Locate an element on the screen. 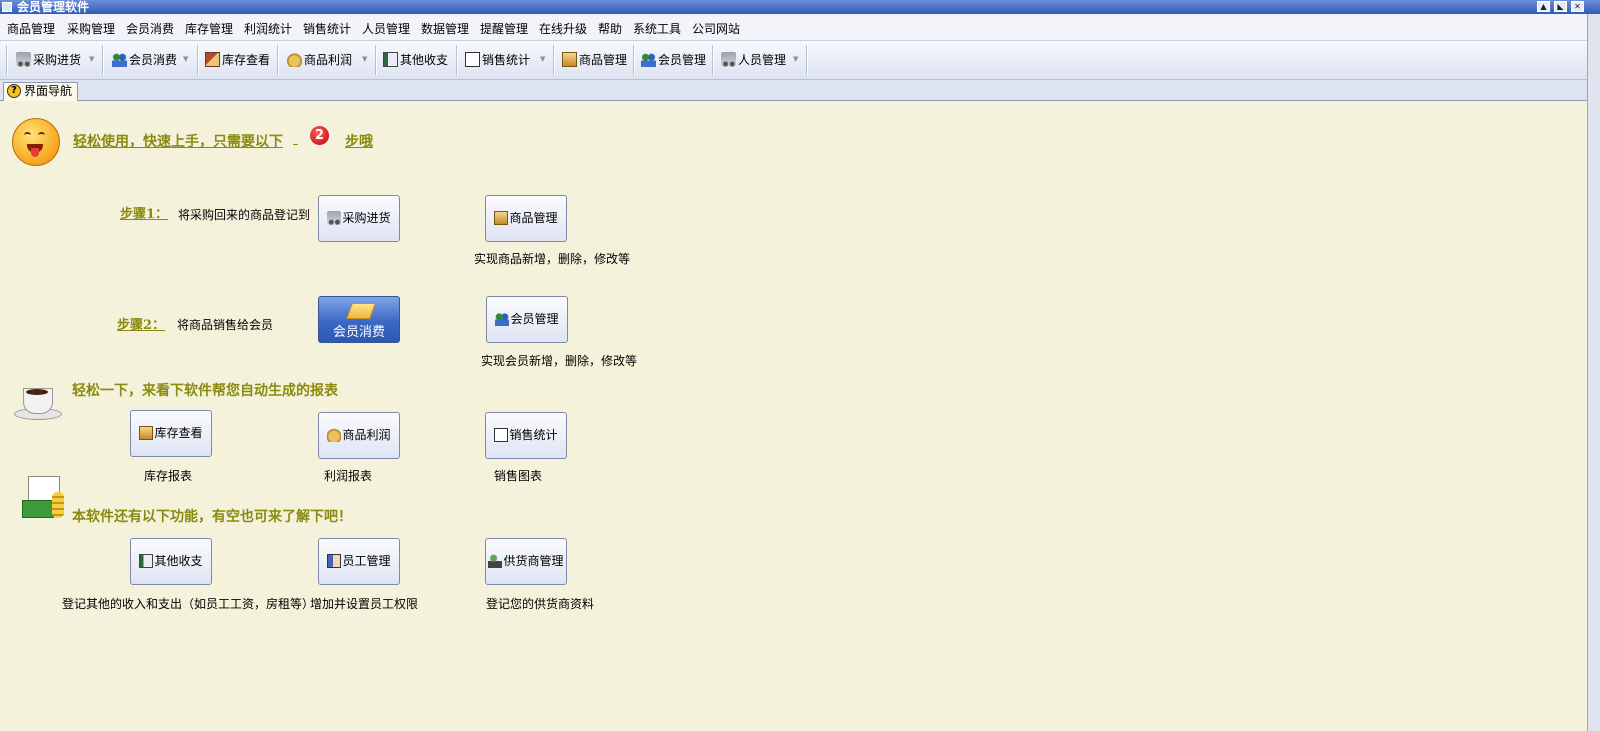  app-icon is located at coordinates (7, 7).